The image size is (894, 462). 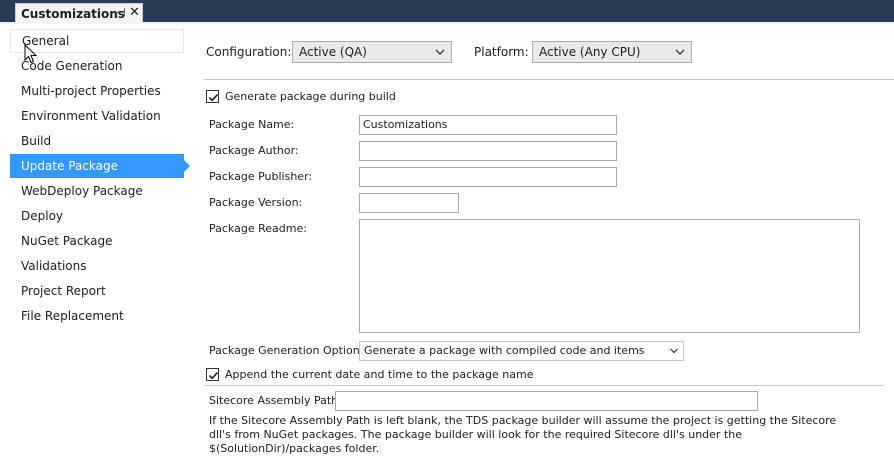 I want to click on sidebar-item-update-package: Update Package, so click(x=100, y=166).